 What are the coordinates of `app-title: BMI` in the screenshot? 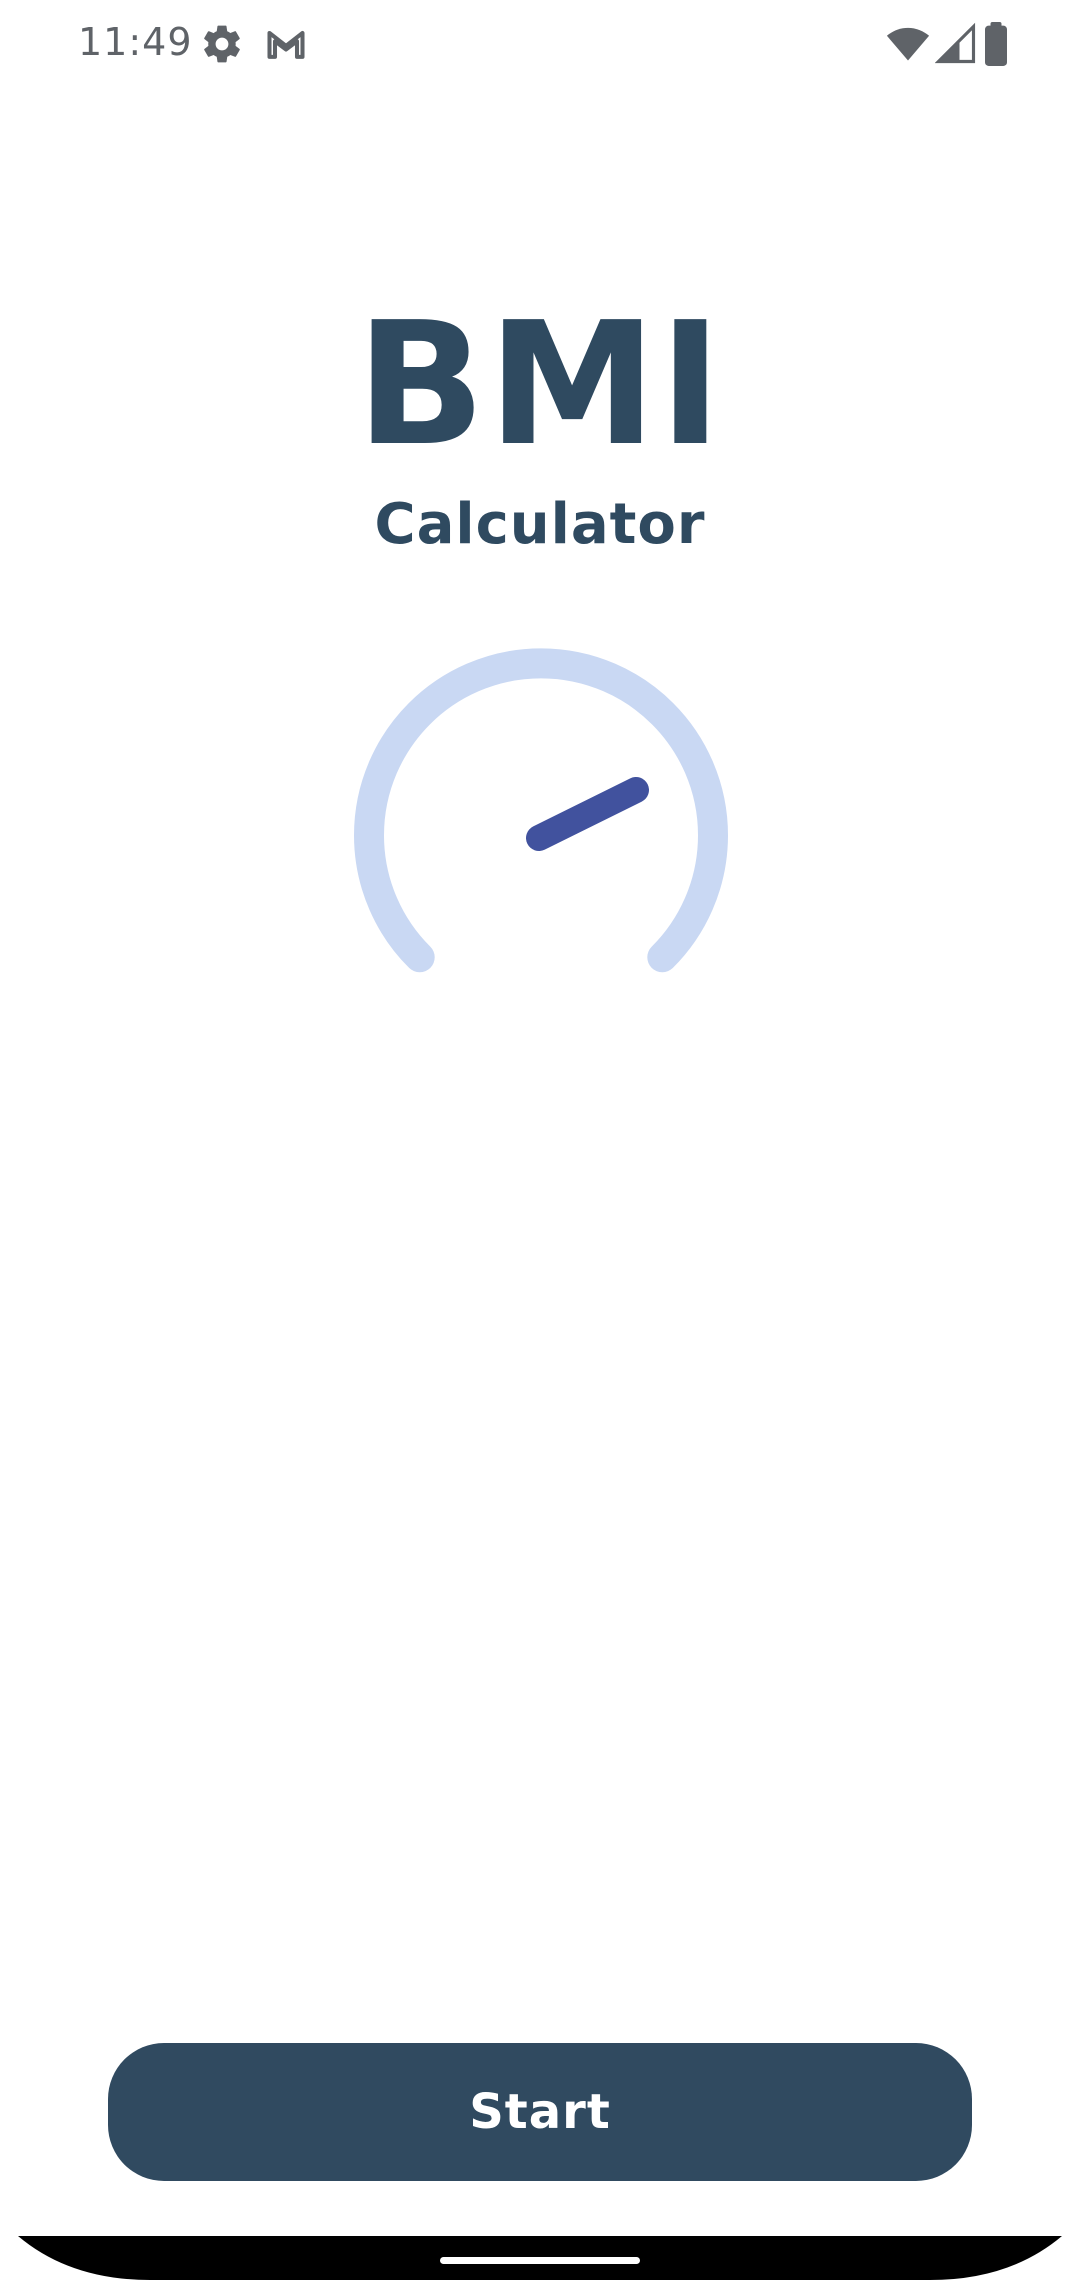 It's located at (540, 385).